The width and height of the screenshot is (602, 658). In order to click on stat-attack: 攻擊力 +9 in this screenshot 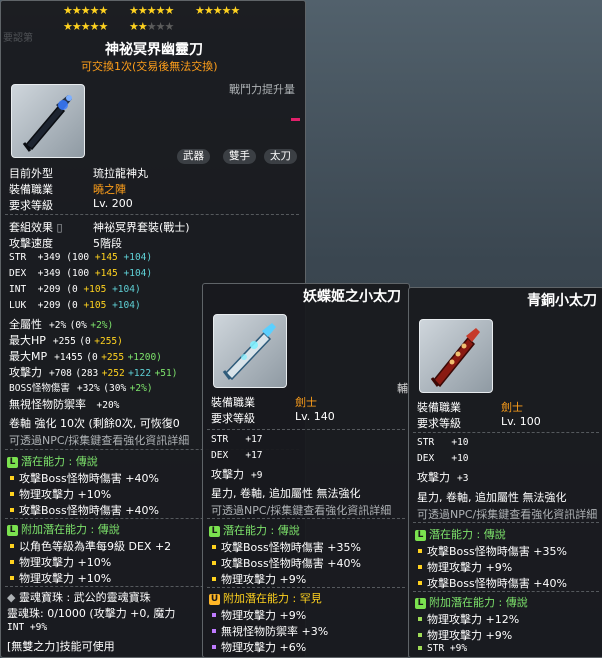, I will do `click(237, 474)`.